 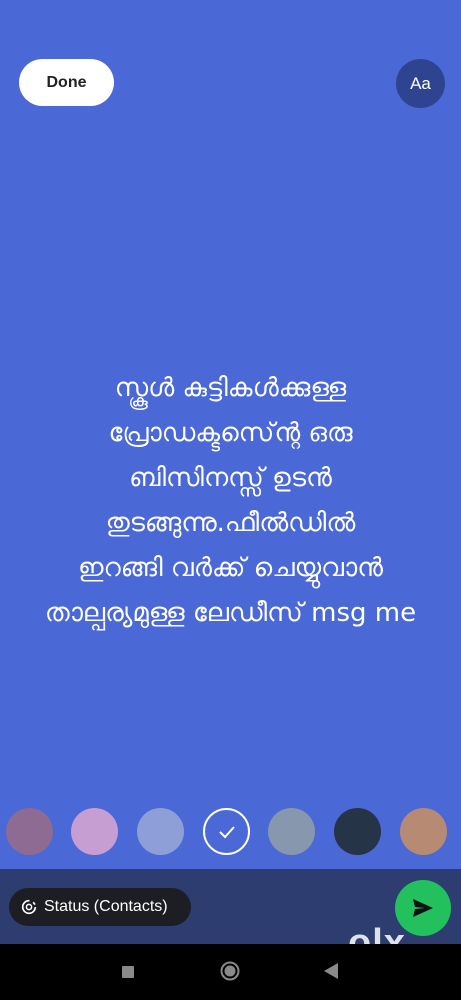 What do you see at coordinates (29, 907) in the screenshot?
I see `status-ring-icon` at bounding box center [29, 907].